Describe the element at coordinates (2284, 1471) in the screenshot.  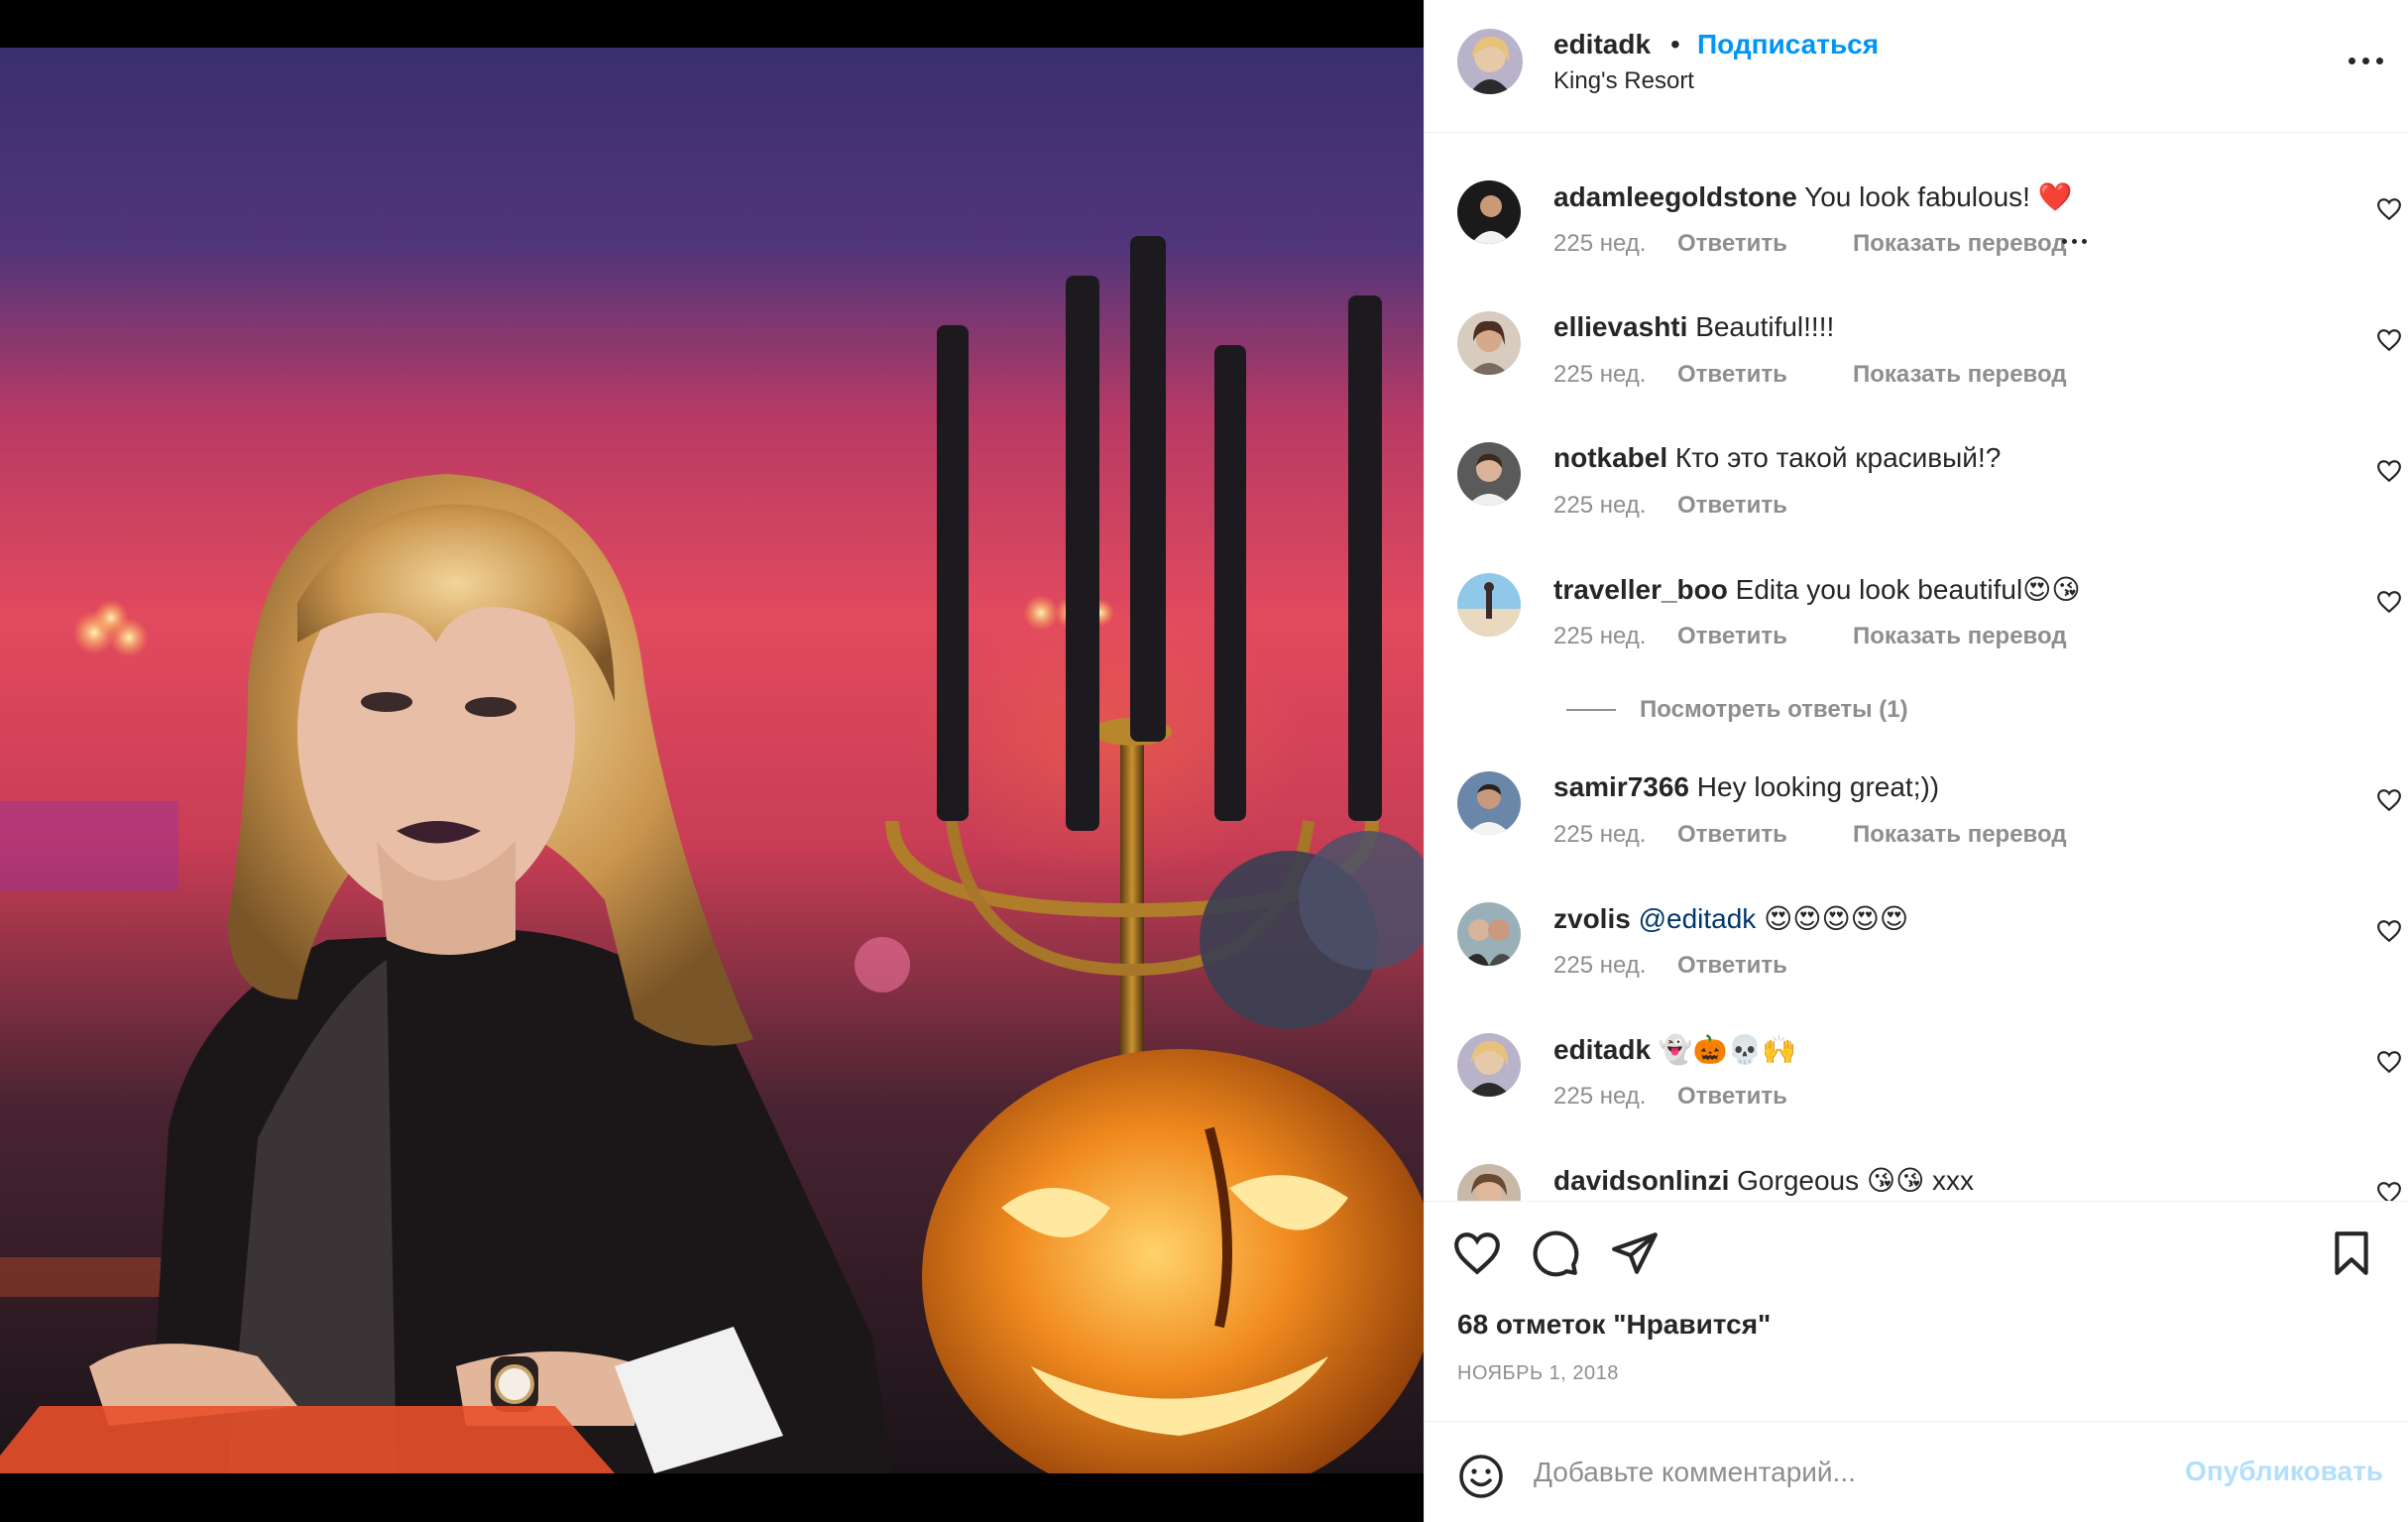
I see `publish-button: Опубликовать` at that location.